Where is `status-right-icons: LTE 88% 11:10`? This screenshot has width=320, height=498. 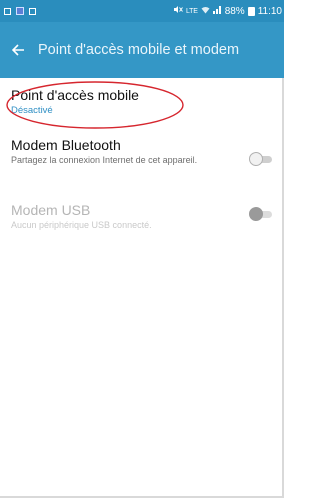
status-right-icons: LTE 88% 11:10 is located at coordinates (227, 11).